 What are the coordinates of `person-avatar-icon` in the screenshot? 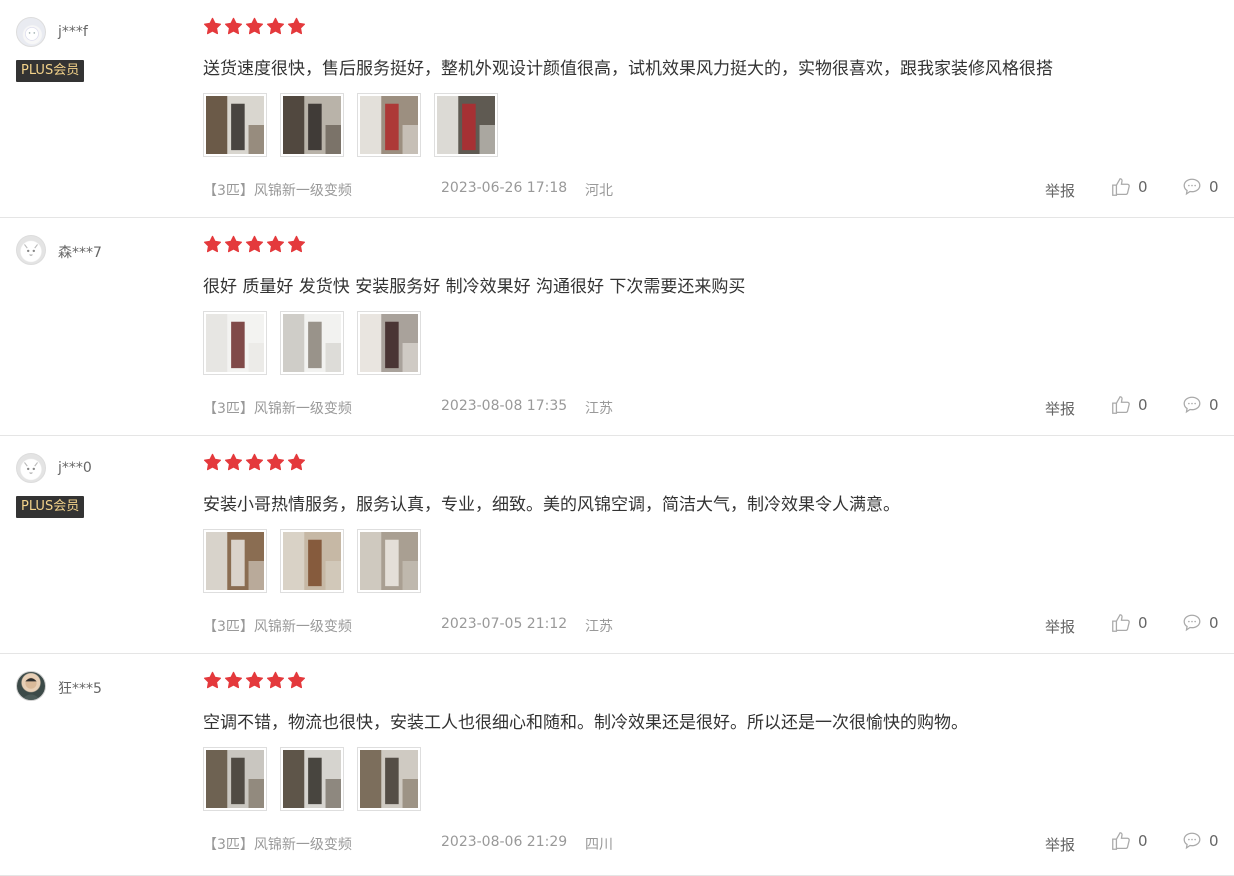 It's located at (31, 686).